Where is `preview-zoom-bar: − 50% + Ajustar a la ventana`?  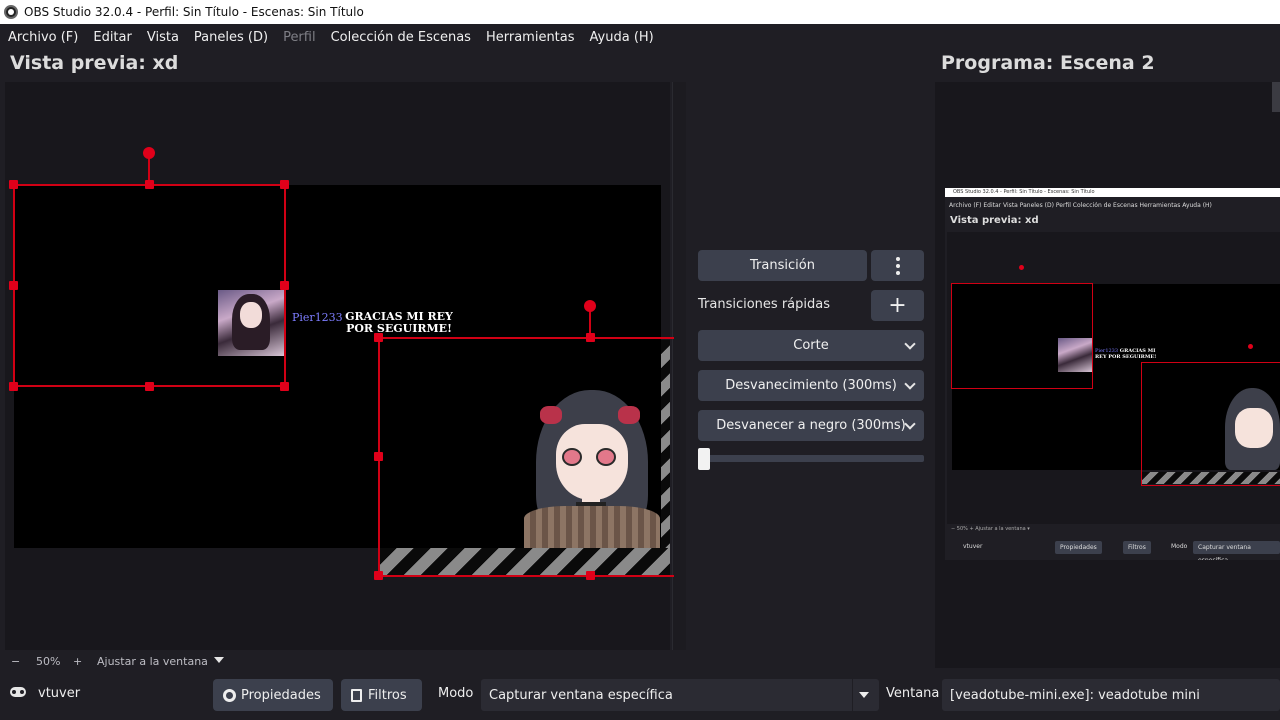
preview-zoom-bar: − 50% + Ajustar a la ventana is located at coordinates (340, 661).